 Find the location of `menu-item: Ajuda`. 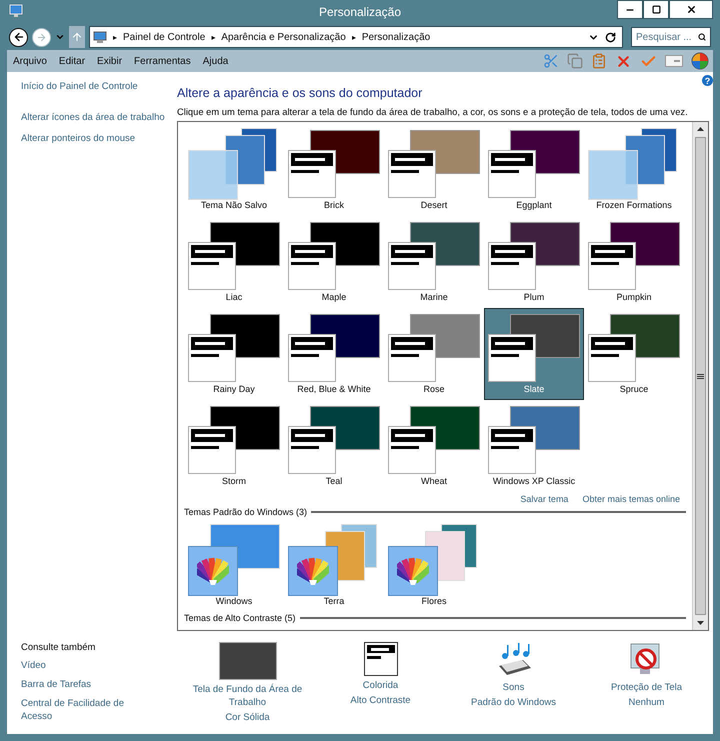

menu-item: Ajuda is located at coordinates (215, 61).